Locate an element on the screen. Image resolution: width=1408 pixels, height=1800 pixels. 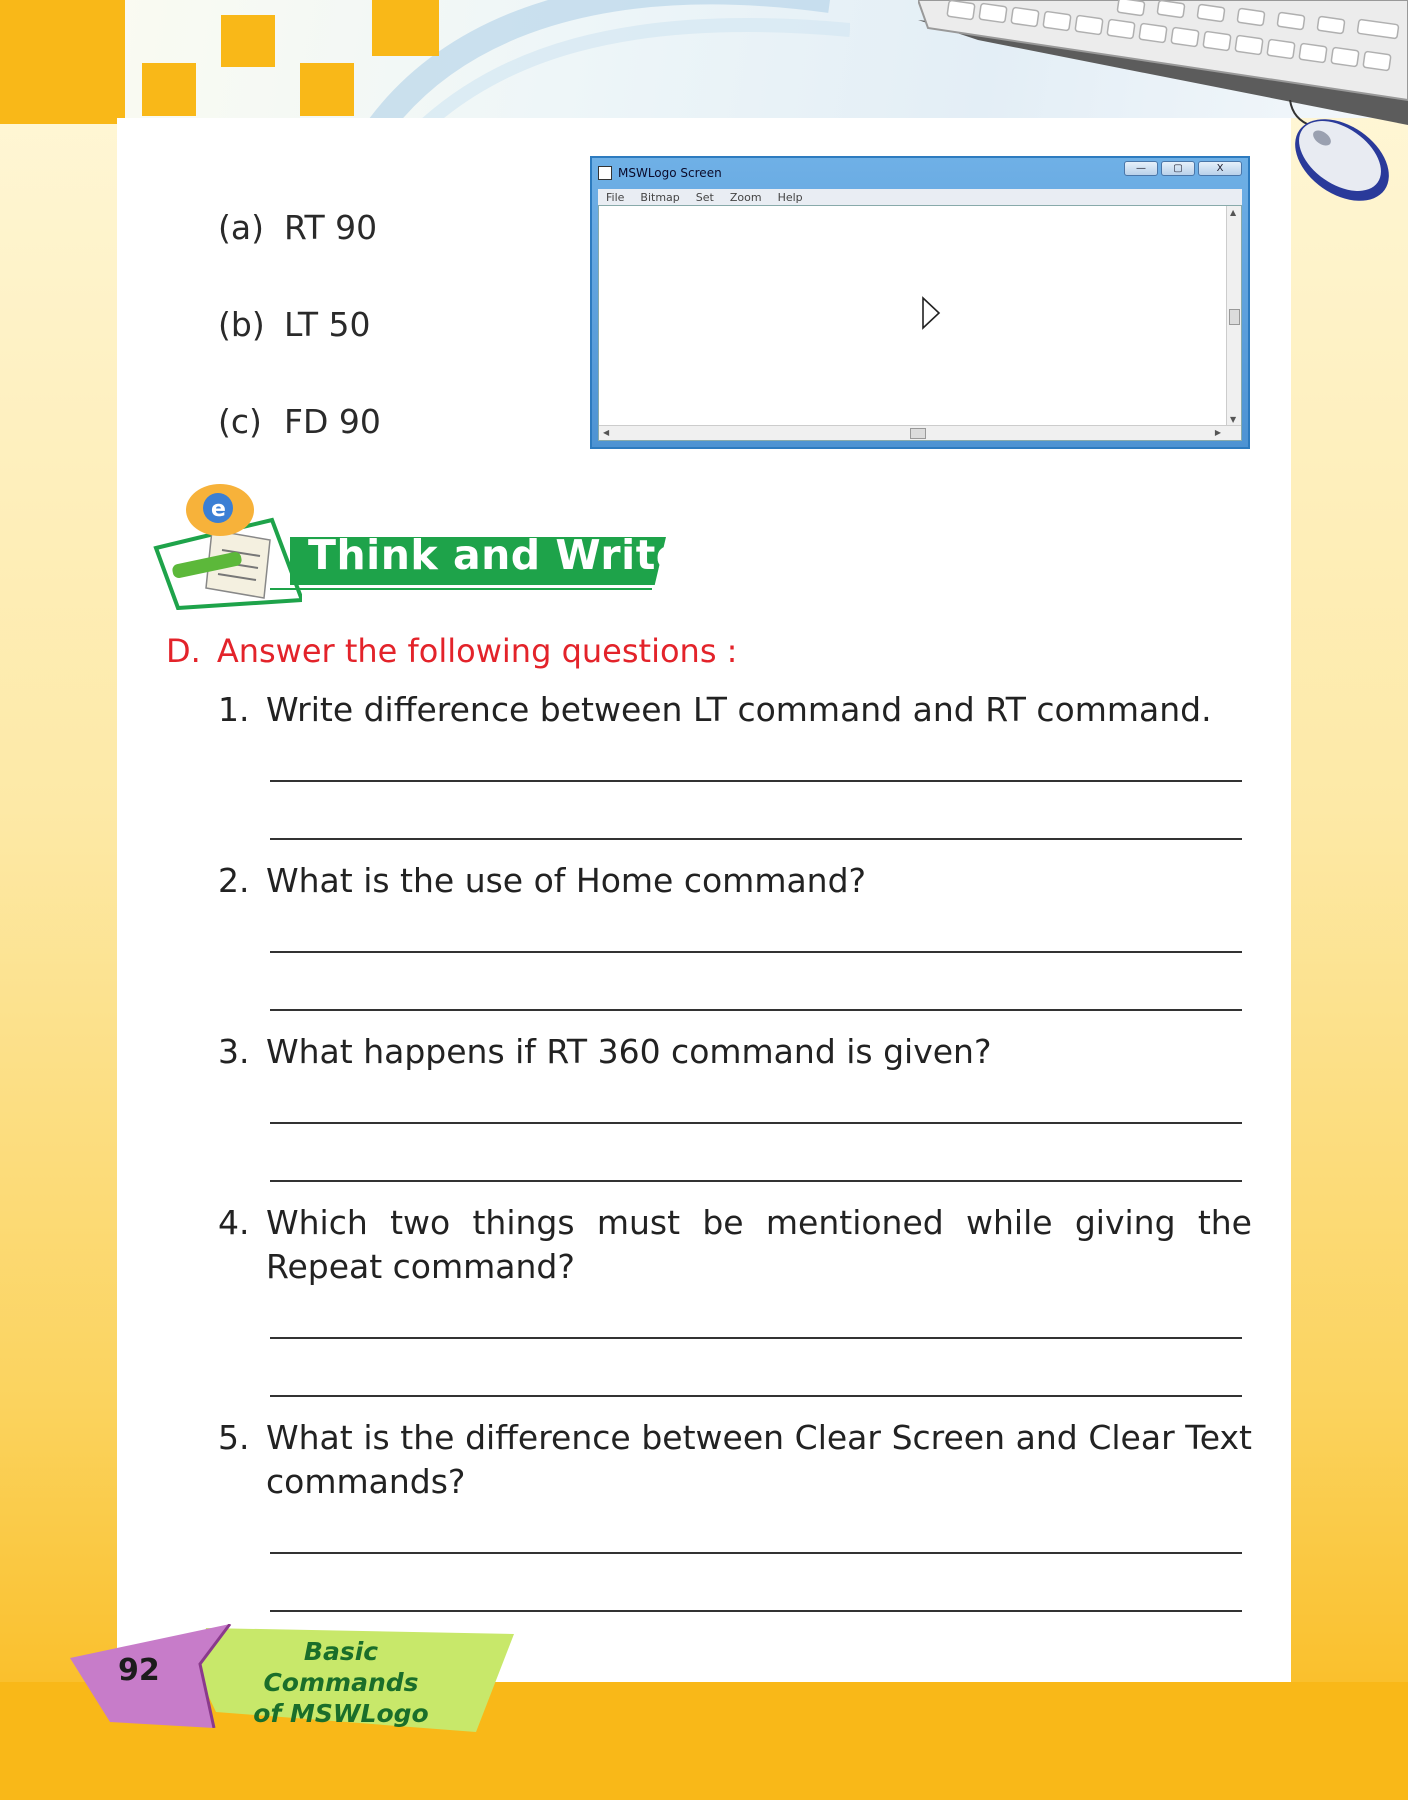
section-label: D. is located at coordinates (183, 651).